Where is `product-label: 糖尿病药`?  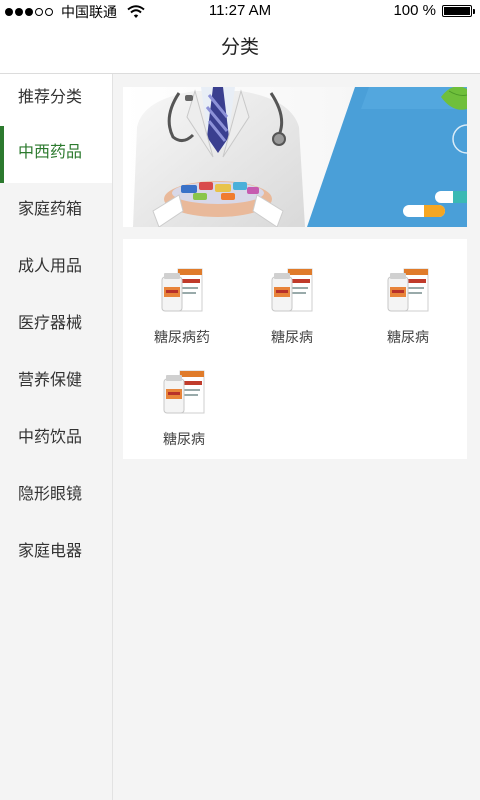 product-label: 糖尿病药 is located at coordinates (182, 338).